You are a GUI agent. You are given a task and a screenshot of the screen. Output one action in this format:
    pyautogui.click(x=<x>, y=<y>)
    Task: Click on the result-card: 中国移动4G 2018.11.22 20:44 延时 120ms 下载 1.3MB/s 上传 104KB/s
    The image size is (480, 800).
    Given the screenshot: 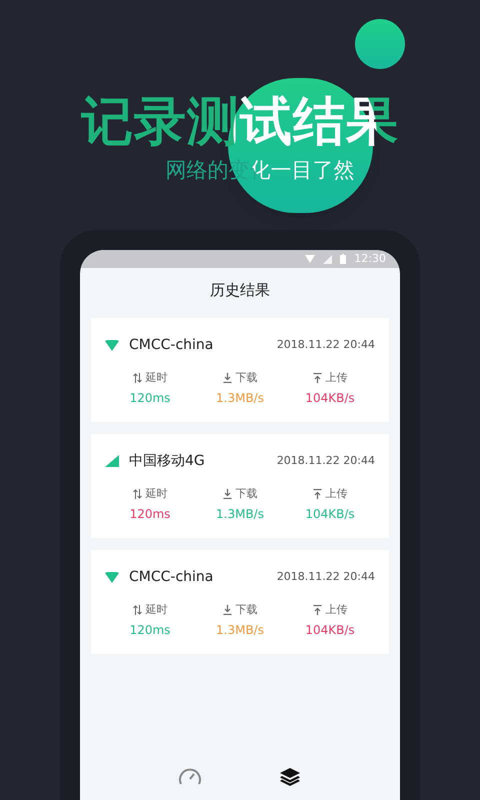 What is the action you would take?
    pyautogui.click(x=240, y=486)
    